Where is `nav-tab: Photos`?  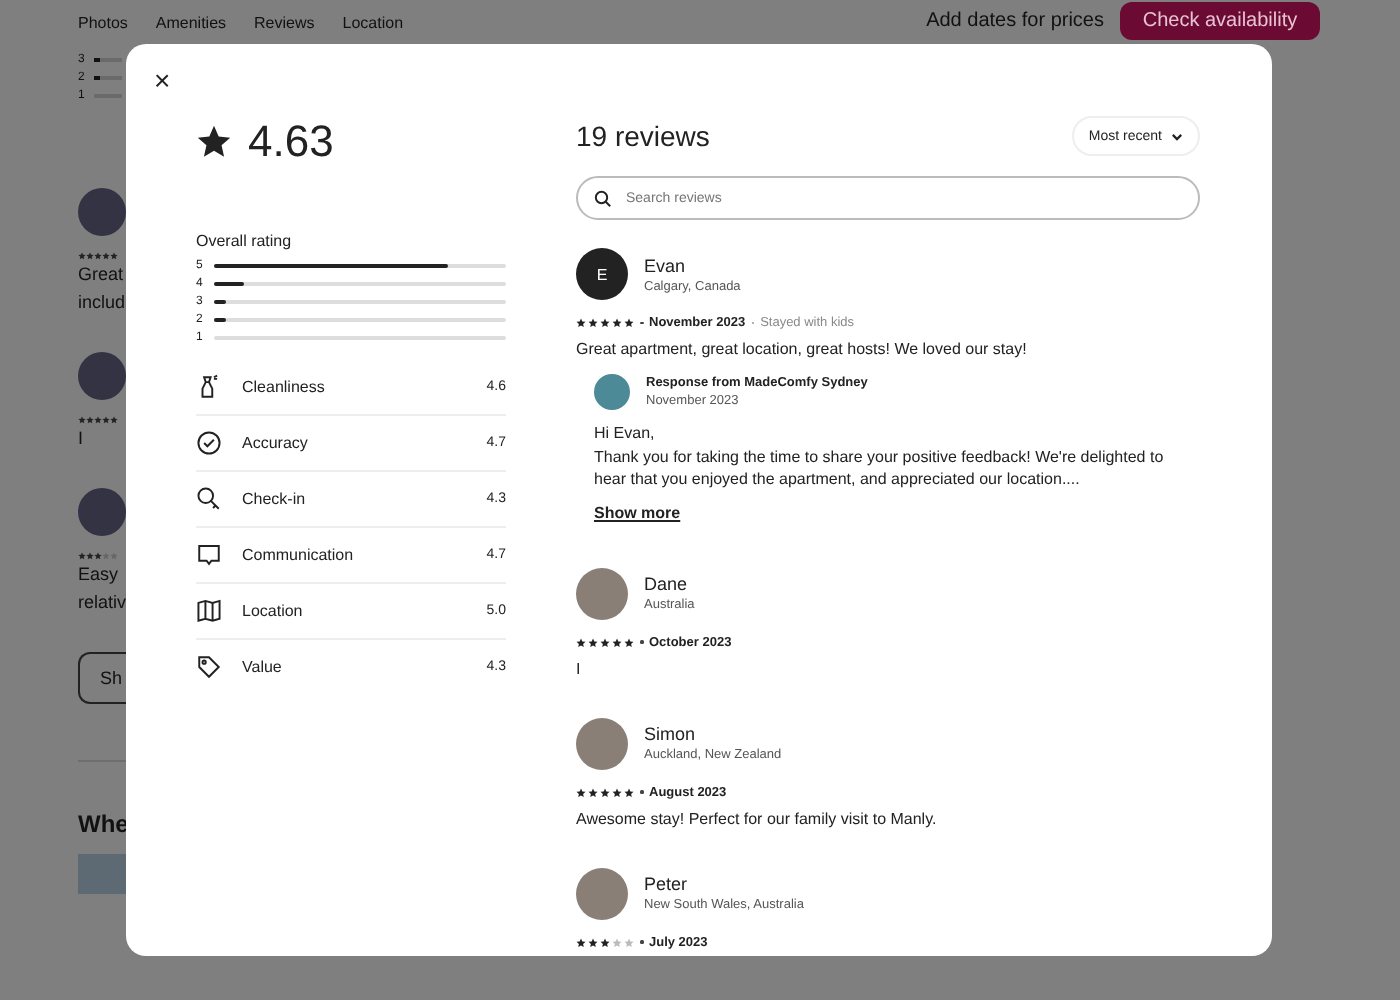
nav-tab: Photos is located at coordinates (103, 23).